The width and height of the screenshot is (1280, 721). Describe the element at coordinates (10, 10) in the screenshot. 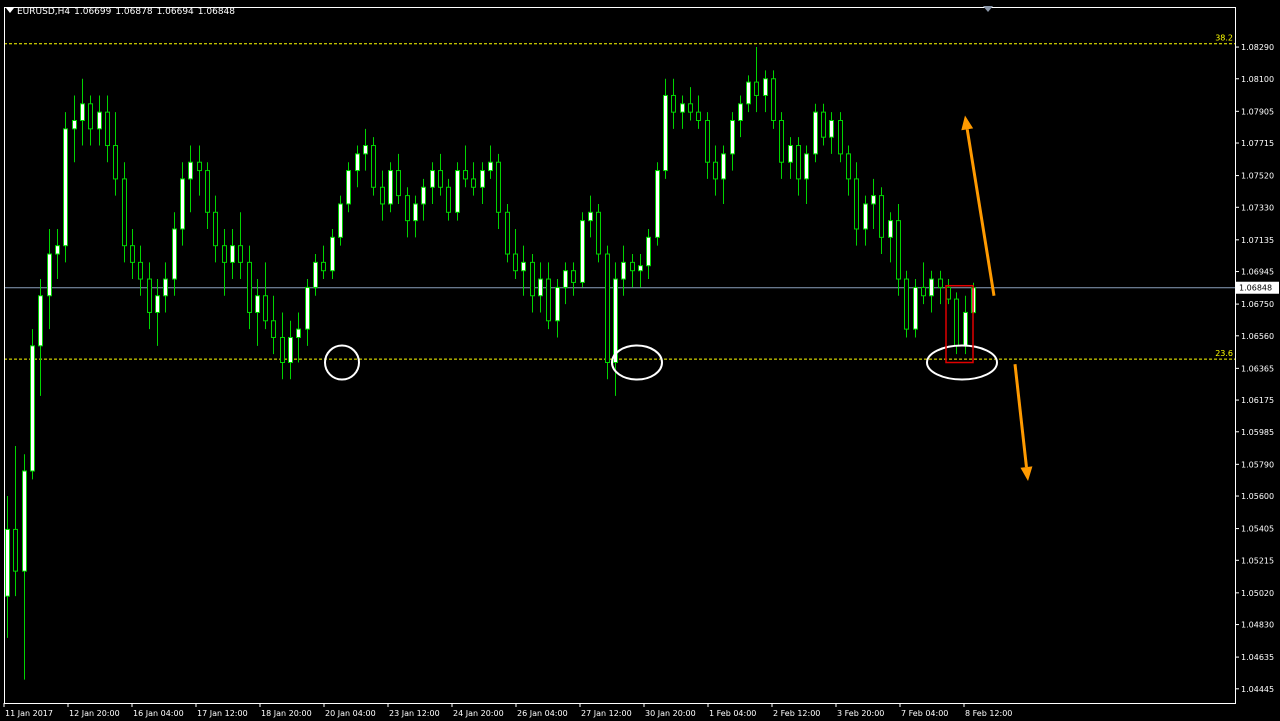

I see `chart-menu-icon` at that location.